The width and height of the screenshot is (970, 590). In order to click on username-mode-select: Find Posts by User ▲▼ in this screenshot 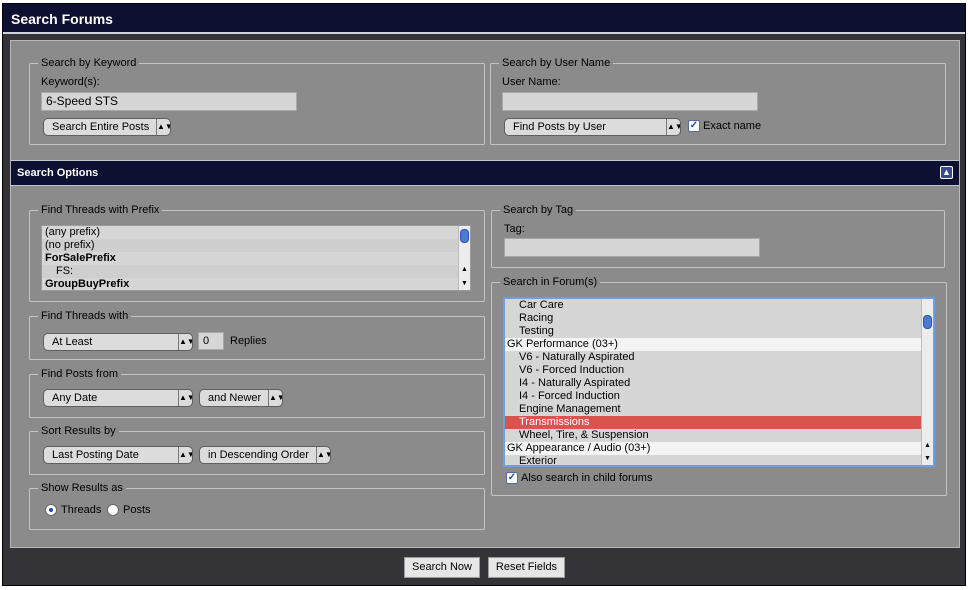, I will do `click(592, 127)`.